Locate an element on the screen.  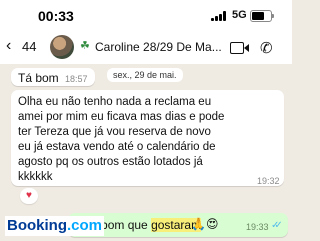
phone-call-icon: ✆ is located at coordinates (266, 48).